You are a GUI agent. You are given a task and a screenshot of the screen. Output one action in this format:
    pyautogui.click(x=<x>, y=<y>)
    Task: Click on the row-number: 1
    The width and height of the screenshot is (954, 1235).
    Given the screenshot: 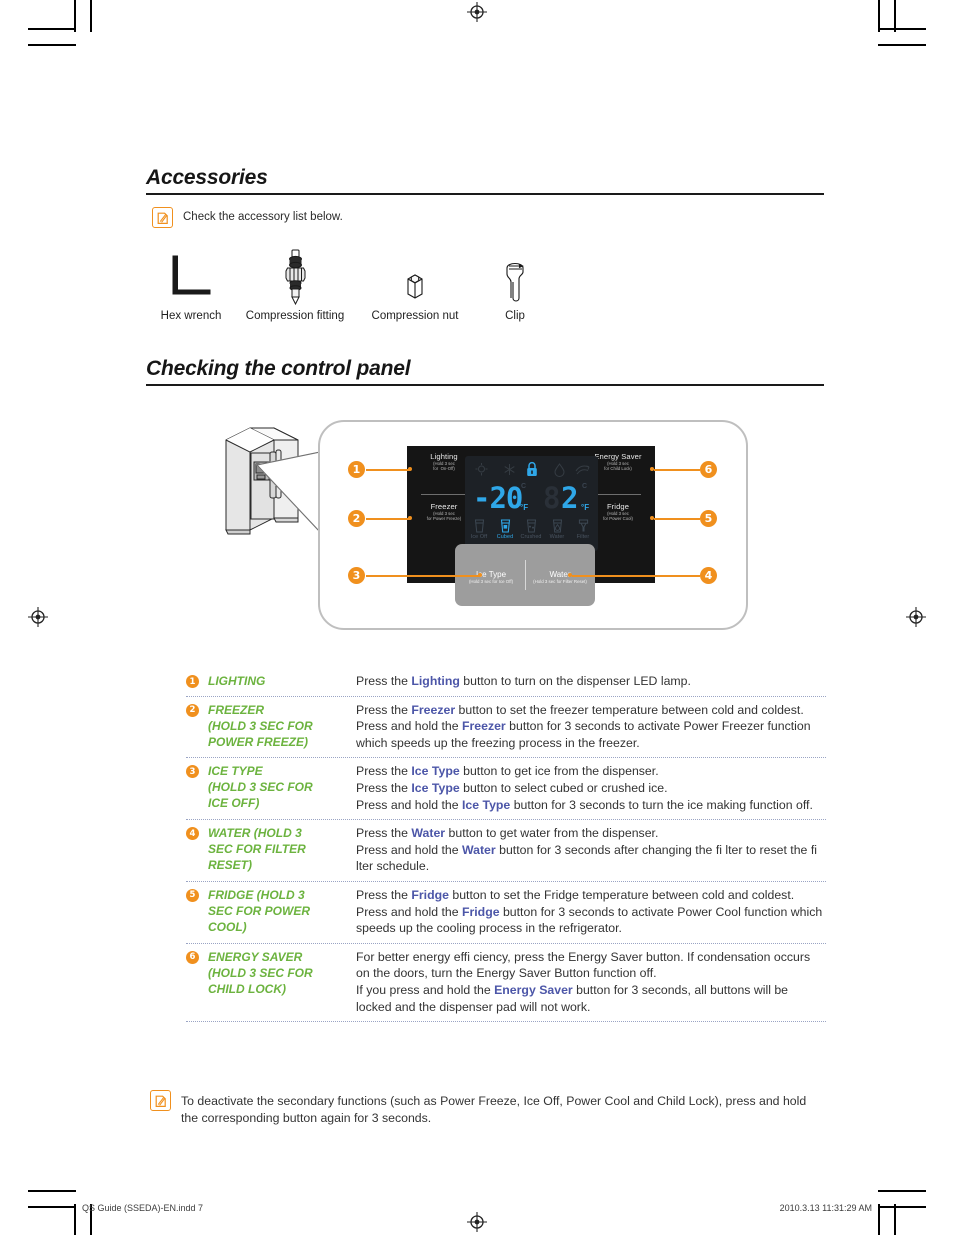 What is the action you would take?
    pyautogui.click(x=197, y=681)
    